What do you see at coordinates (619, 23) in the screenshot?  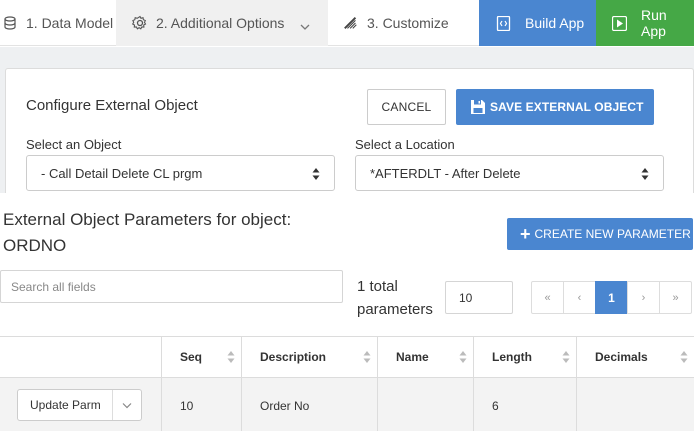 I see `play-icon` at bounding box center [619, 23].